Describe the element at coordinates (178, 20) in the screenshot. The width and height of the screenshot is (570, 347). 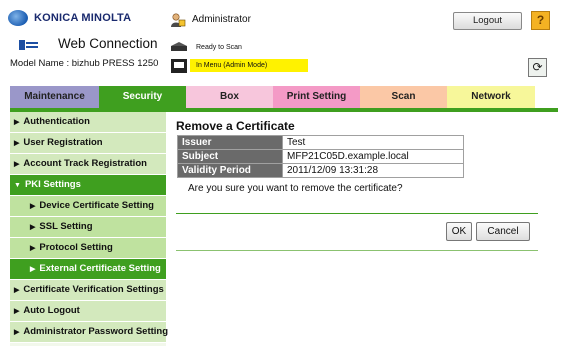
I see `administrator-icon` at that location.